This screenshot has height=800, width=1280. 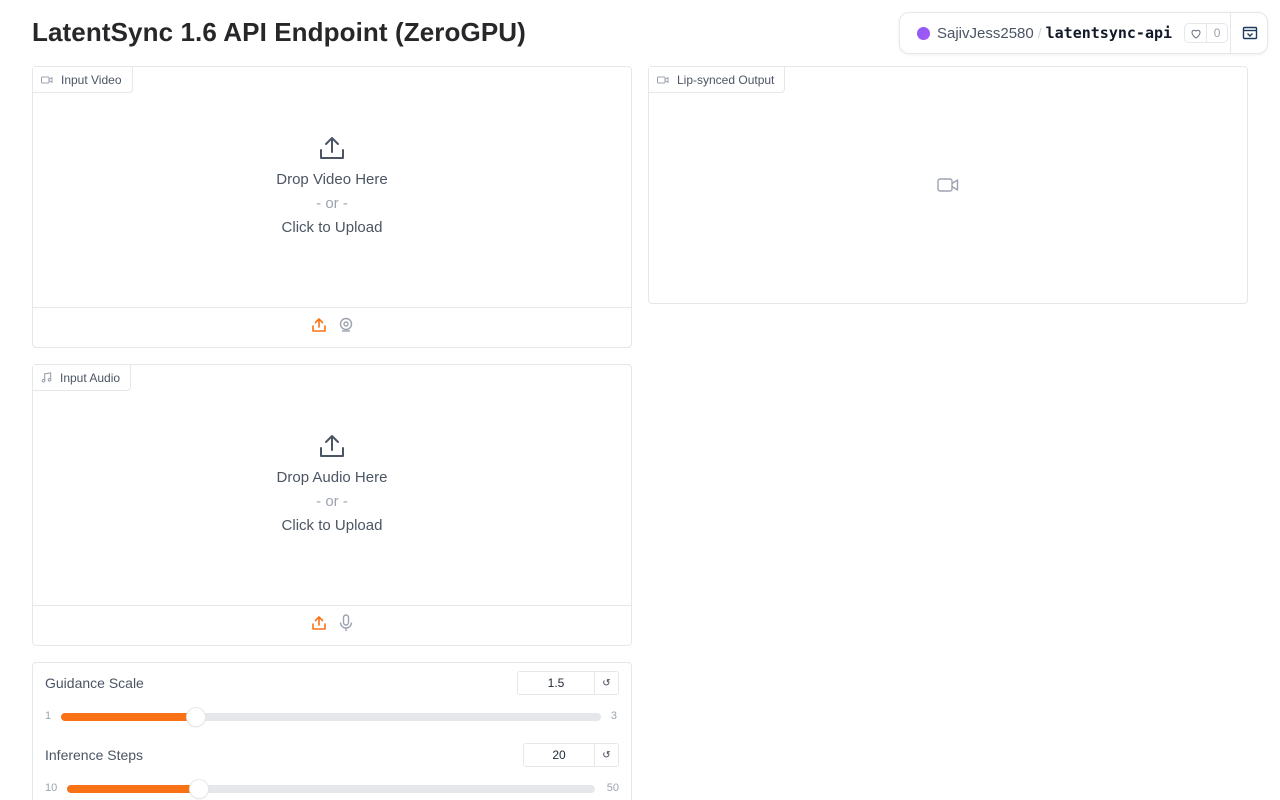 What do you see at coordinates (1196, 33) in the screenshot?
I see `heart-icon` at bounding box center [1196, 33].